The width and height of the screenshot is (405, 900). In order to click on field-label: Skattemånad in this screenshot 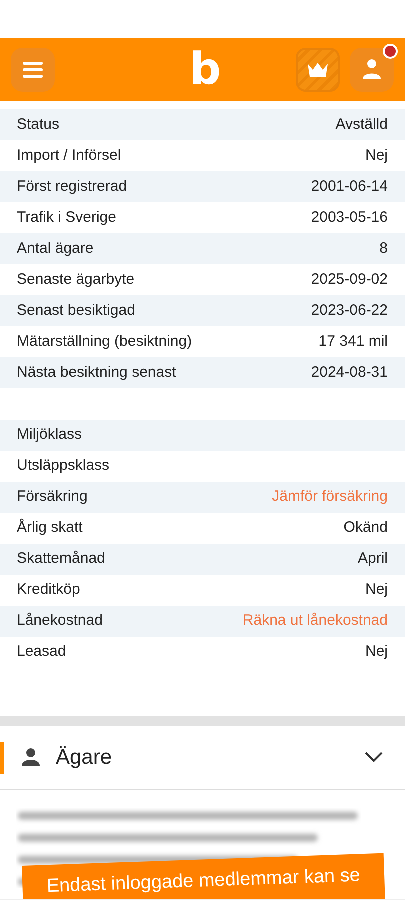, I will do `click(61, 559)`.